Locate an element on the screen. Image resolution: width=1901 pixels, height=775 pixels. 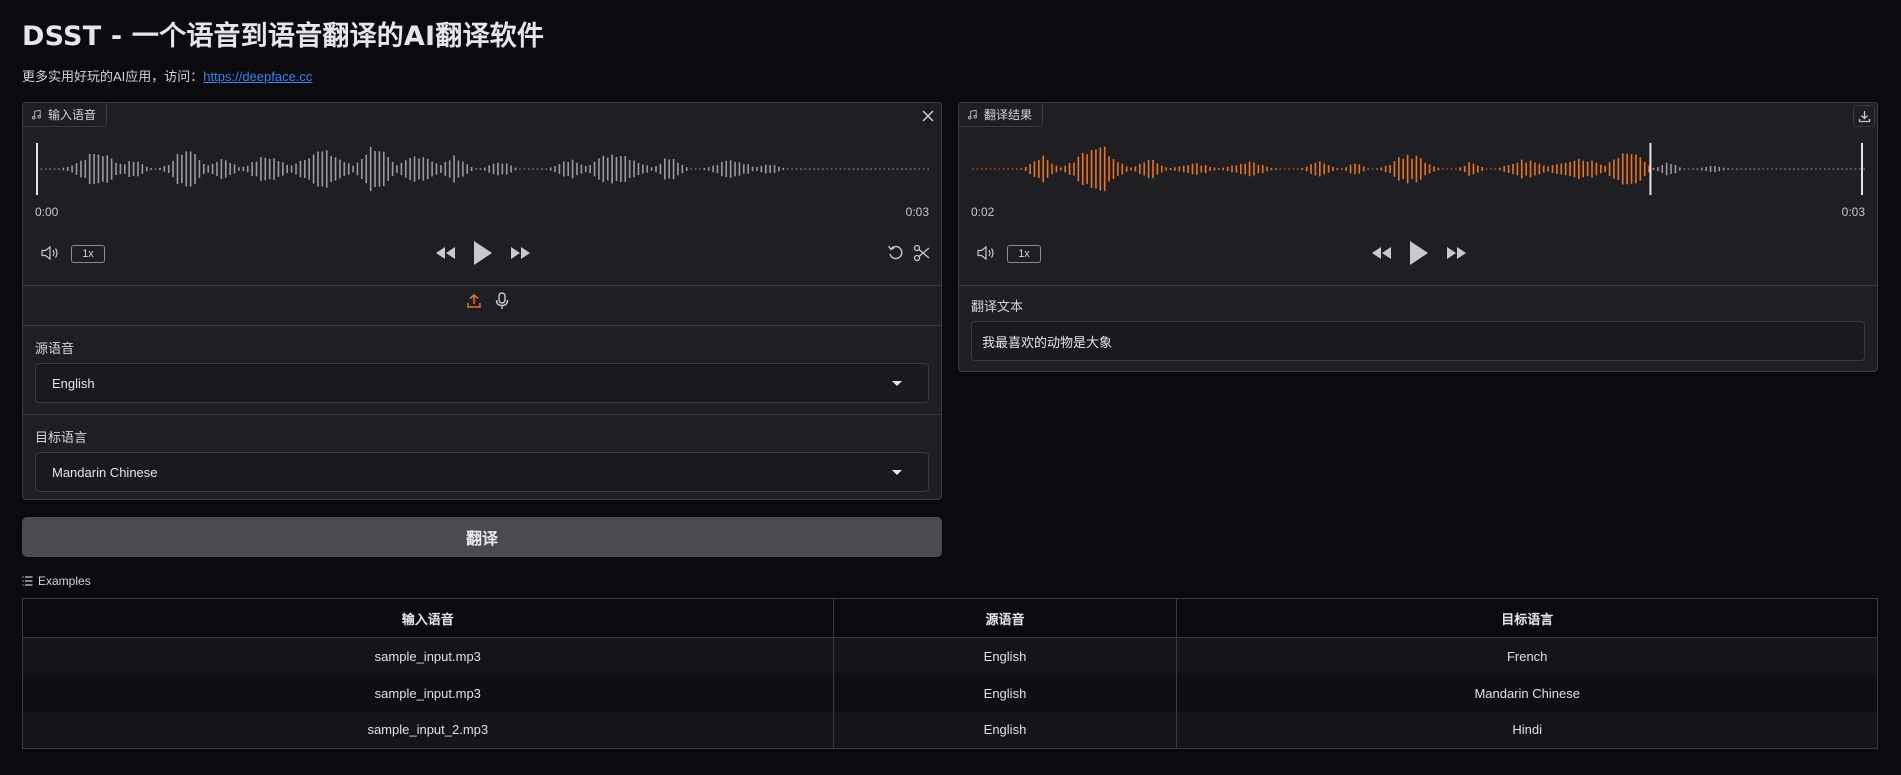
input-audio-label: 输入语音 is located at coordinates (72, 115).